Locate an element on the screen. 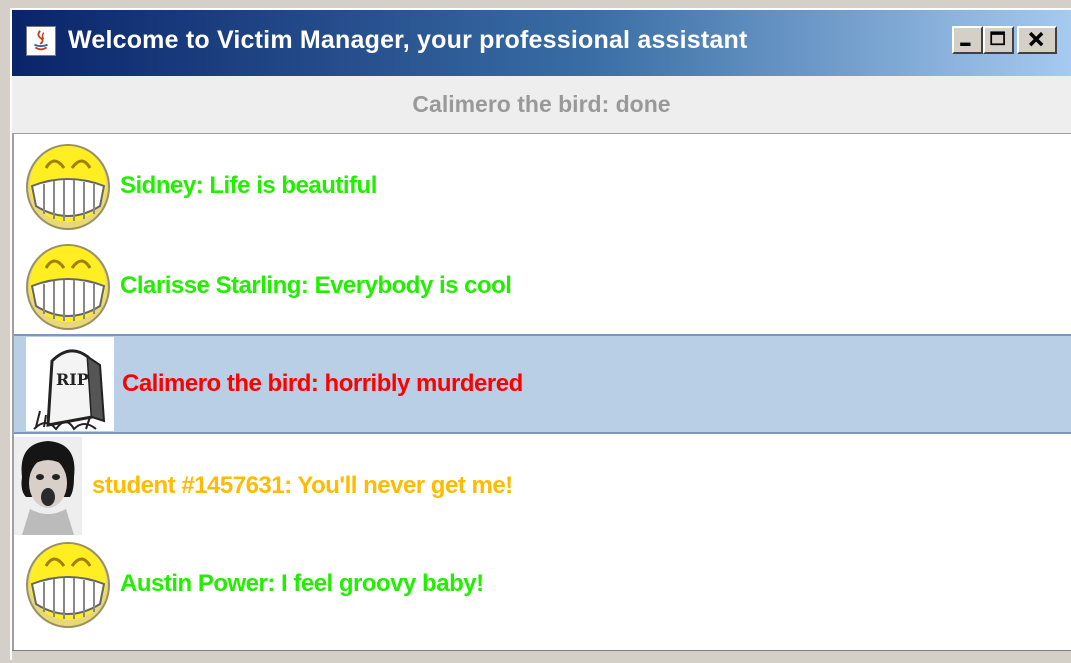  svg-text: RIP is located at coordinates (72, 379).